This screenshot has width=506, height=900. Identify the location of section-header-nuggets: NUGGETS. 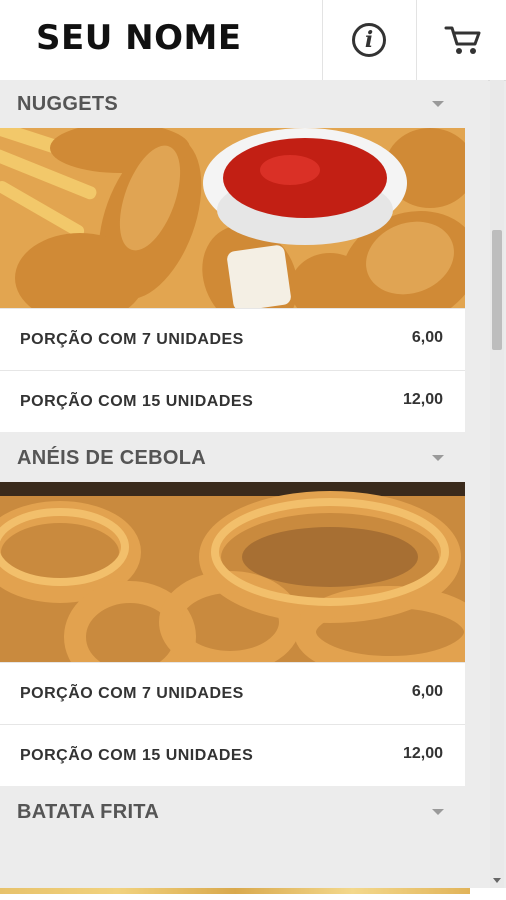
(244, 104).